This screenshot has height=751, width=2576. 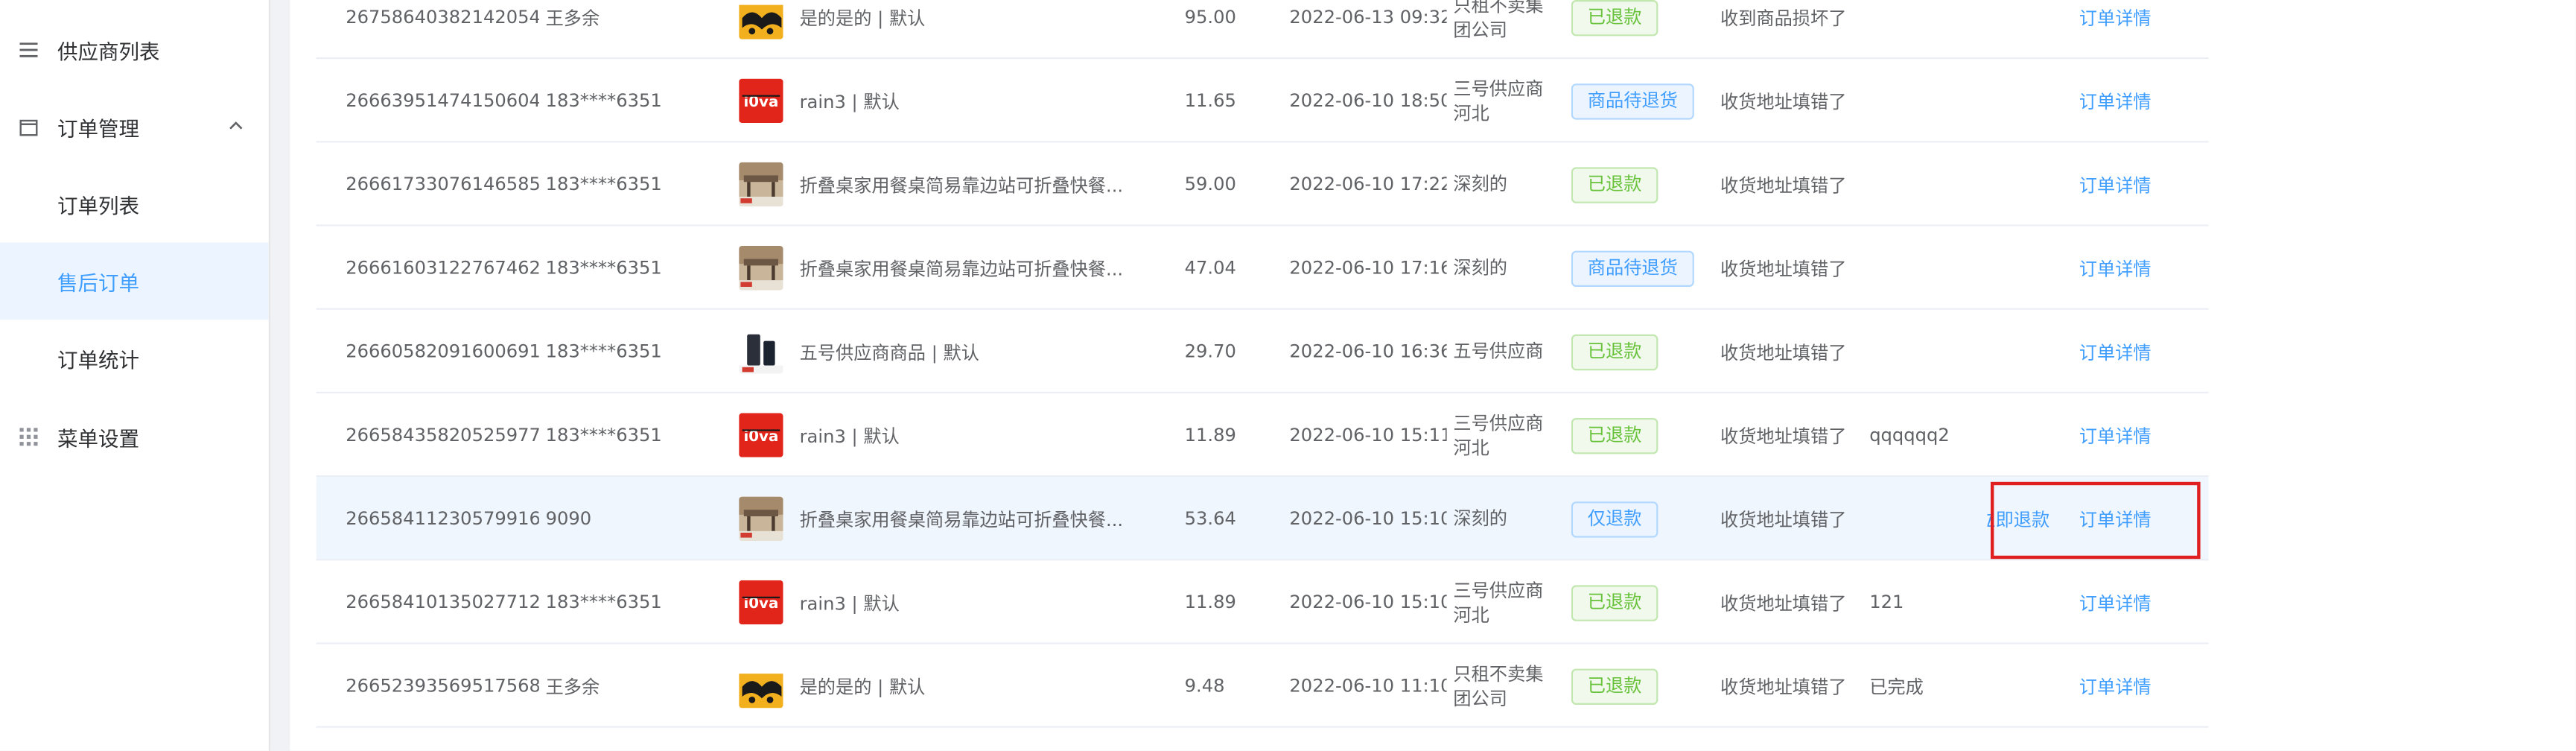 What do you see at coordinates (1368, 686) in the screenshot?
I see `order-time: 2022-06-10 11:10` at bounding box center [1368, 686].